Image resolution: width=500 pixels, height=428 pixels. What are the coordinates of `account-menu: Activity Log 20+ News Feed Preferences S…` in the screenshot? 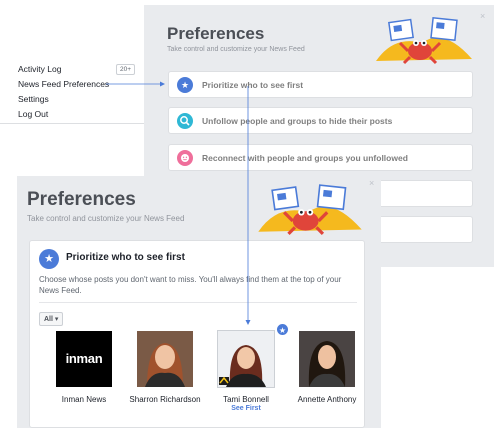 It's located at (73, 91).